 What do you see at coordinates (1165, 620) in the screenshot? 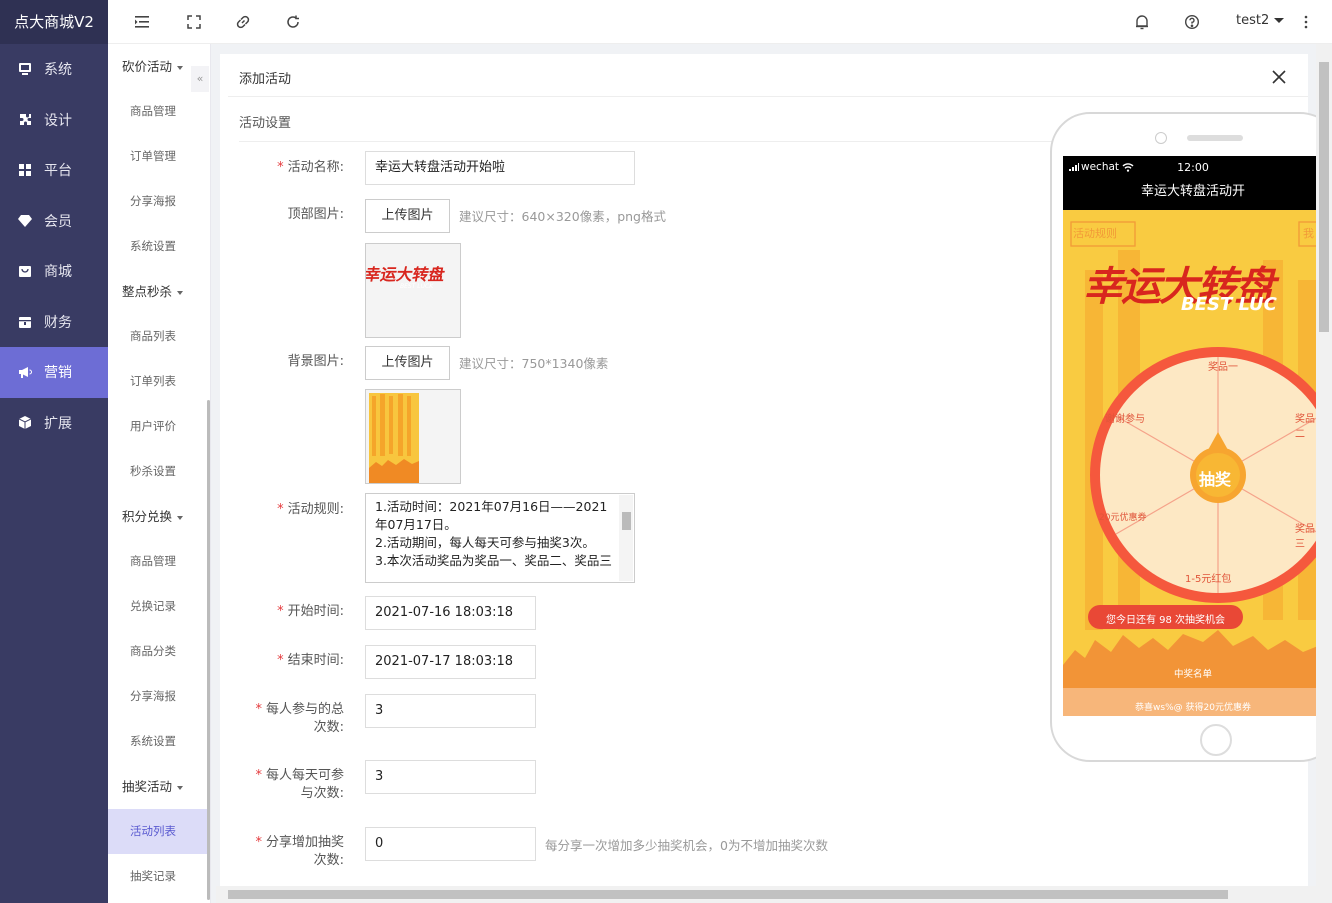
I see `chances-banner: 您今日还有 98 次抽奖机会` at bounding box center [1165, 620].